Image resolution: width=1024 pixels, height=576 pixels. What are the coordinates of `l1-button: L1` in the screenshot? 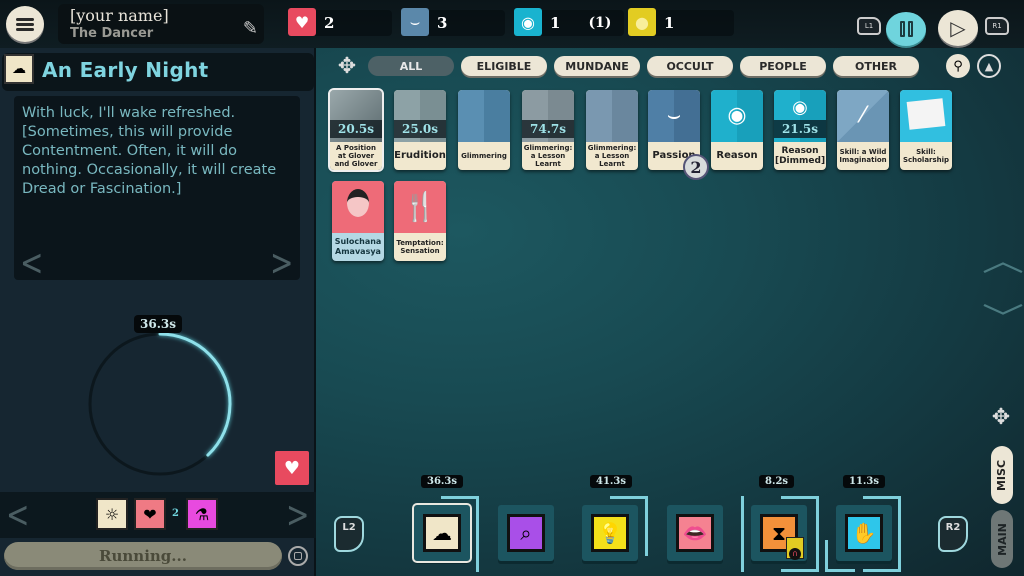 It's located at (869, 26).